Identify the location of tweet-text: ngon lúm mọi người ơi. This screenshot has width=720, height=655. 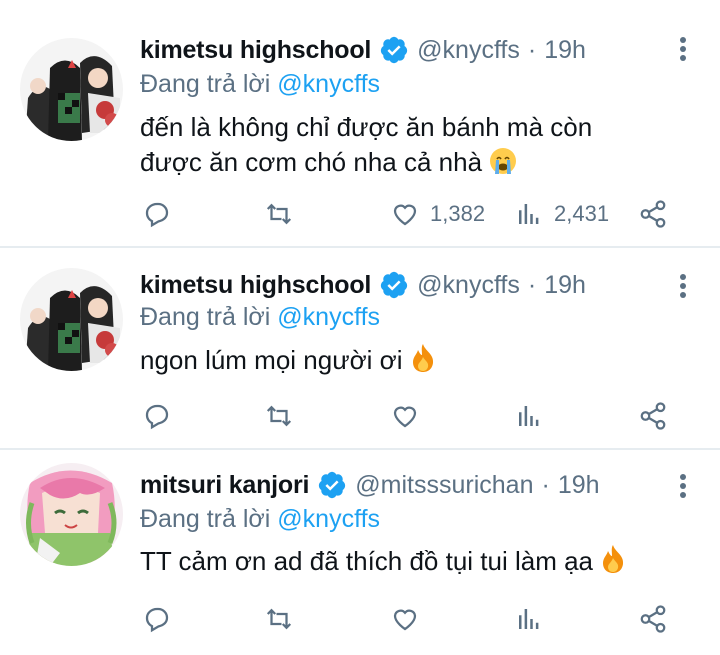
(410, 360).